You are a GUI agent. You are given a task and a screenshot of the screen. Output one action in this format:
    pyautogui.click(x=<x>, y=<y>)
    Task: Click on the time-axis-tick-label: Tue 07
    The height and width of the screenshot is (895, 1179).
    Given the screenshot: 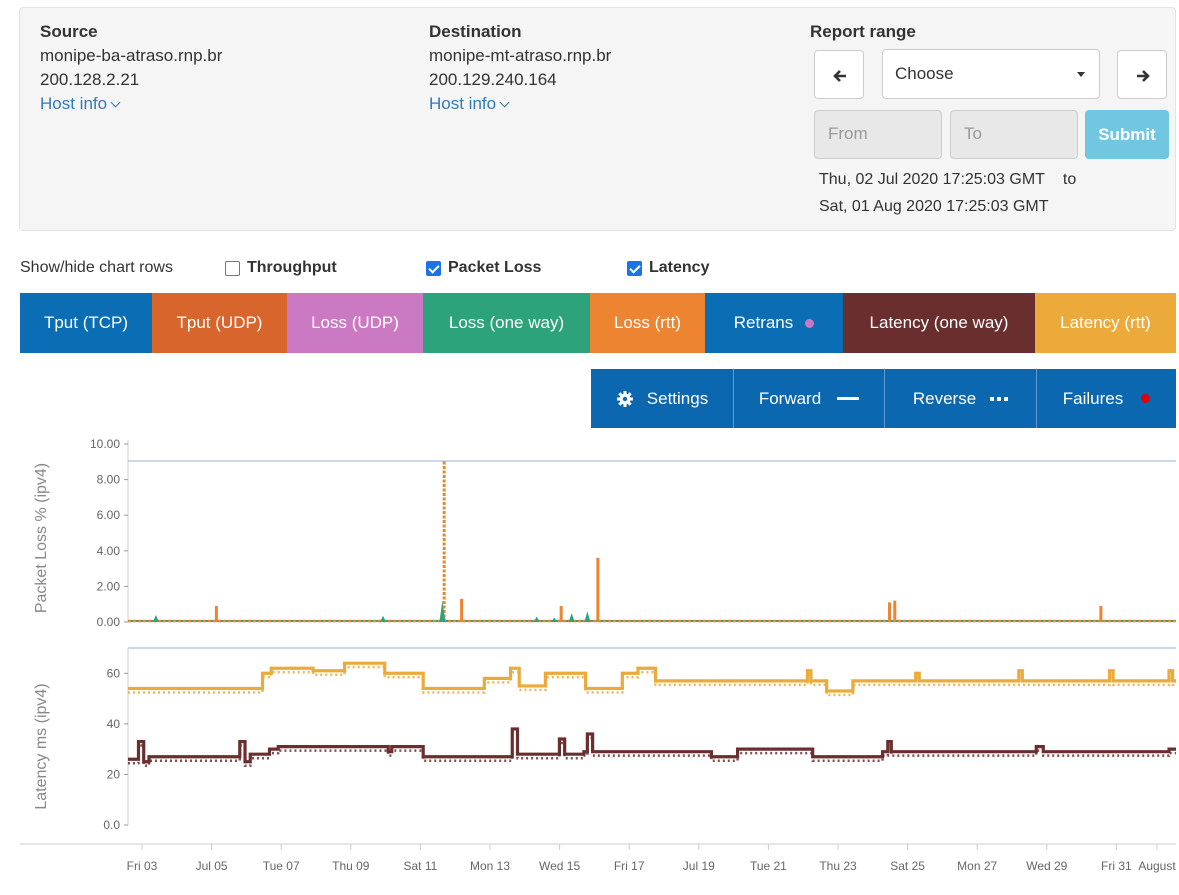 What is the action you would take?
    pyautogui.click(x=281, y=866)
    